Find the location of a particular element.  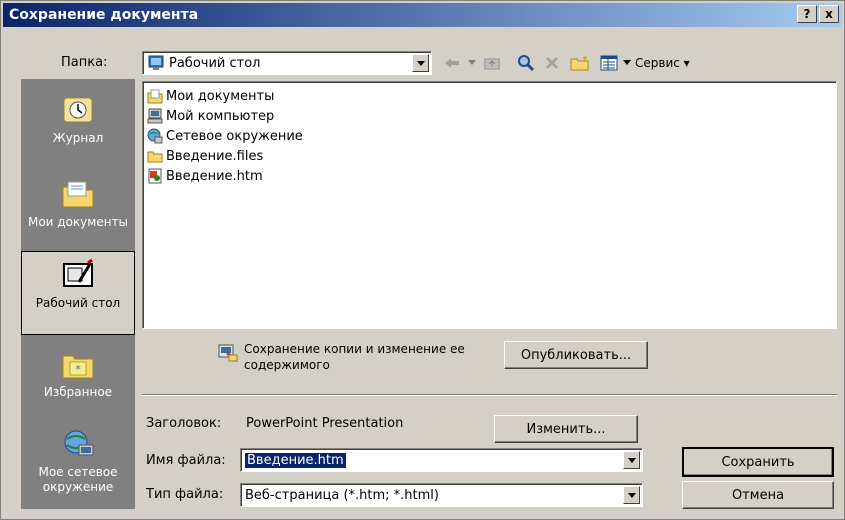

list-item: Мои документы is located at coordinates (210, 96).